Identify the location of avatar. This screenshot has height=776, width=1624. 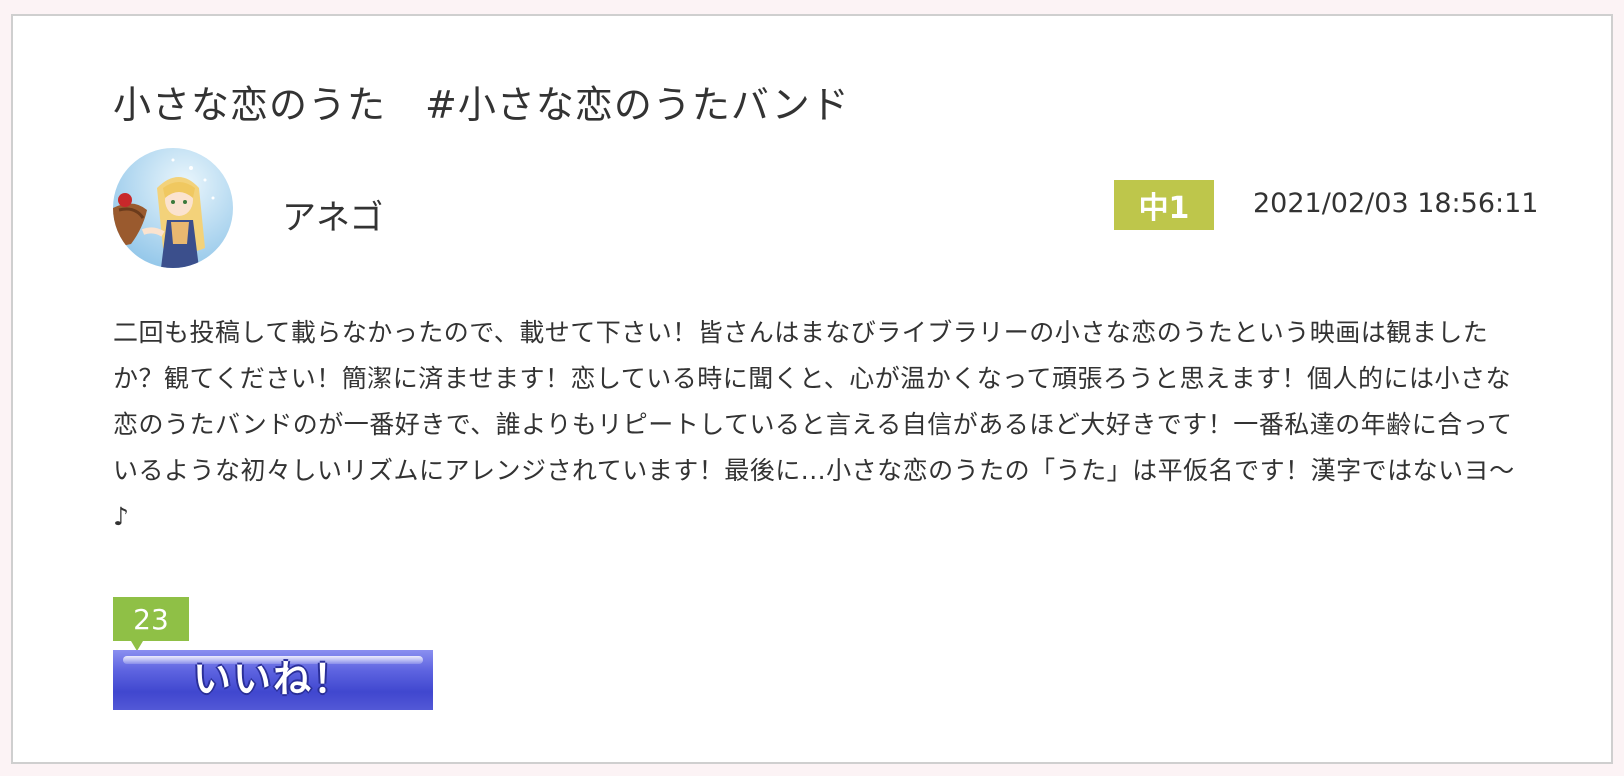
(173, 208).